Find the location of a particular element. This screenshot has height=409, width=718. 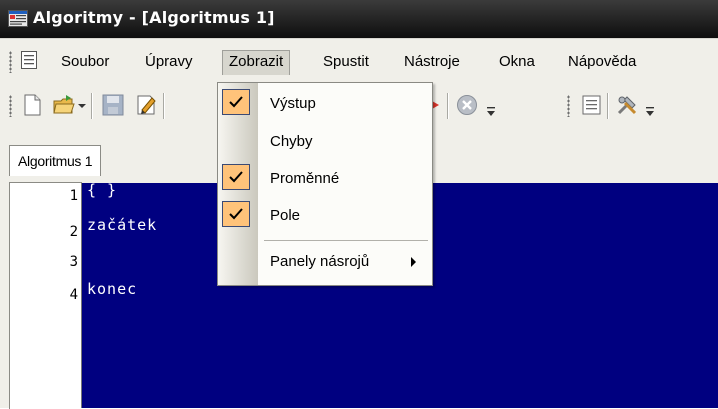

menu-upravy: Úpravy is located at coordinates (169, 63).